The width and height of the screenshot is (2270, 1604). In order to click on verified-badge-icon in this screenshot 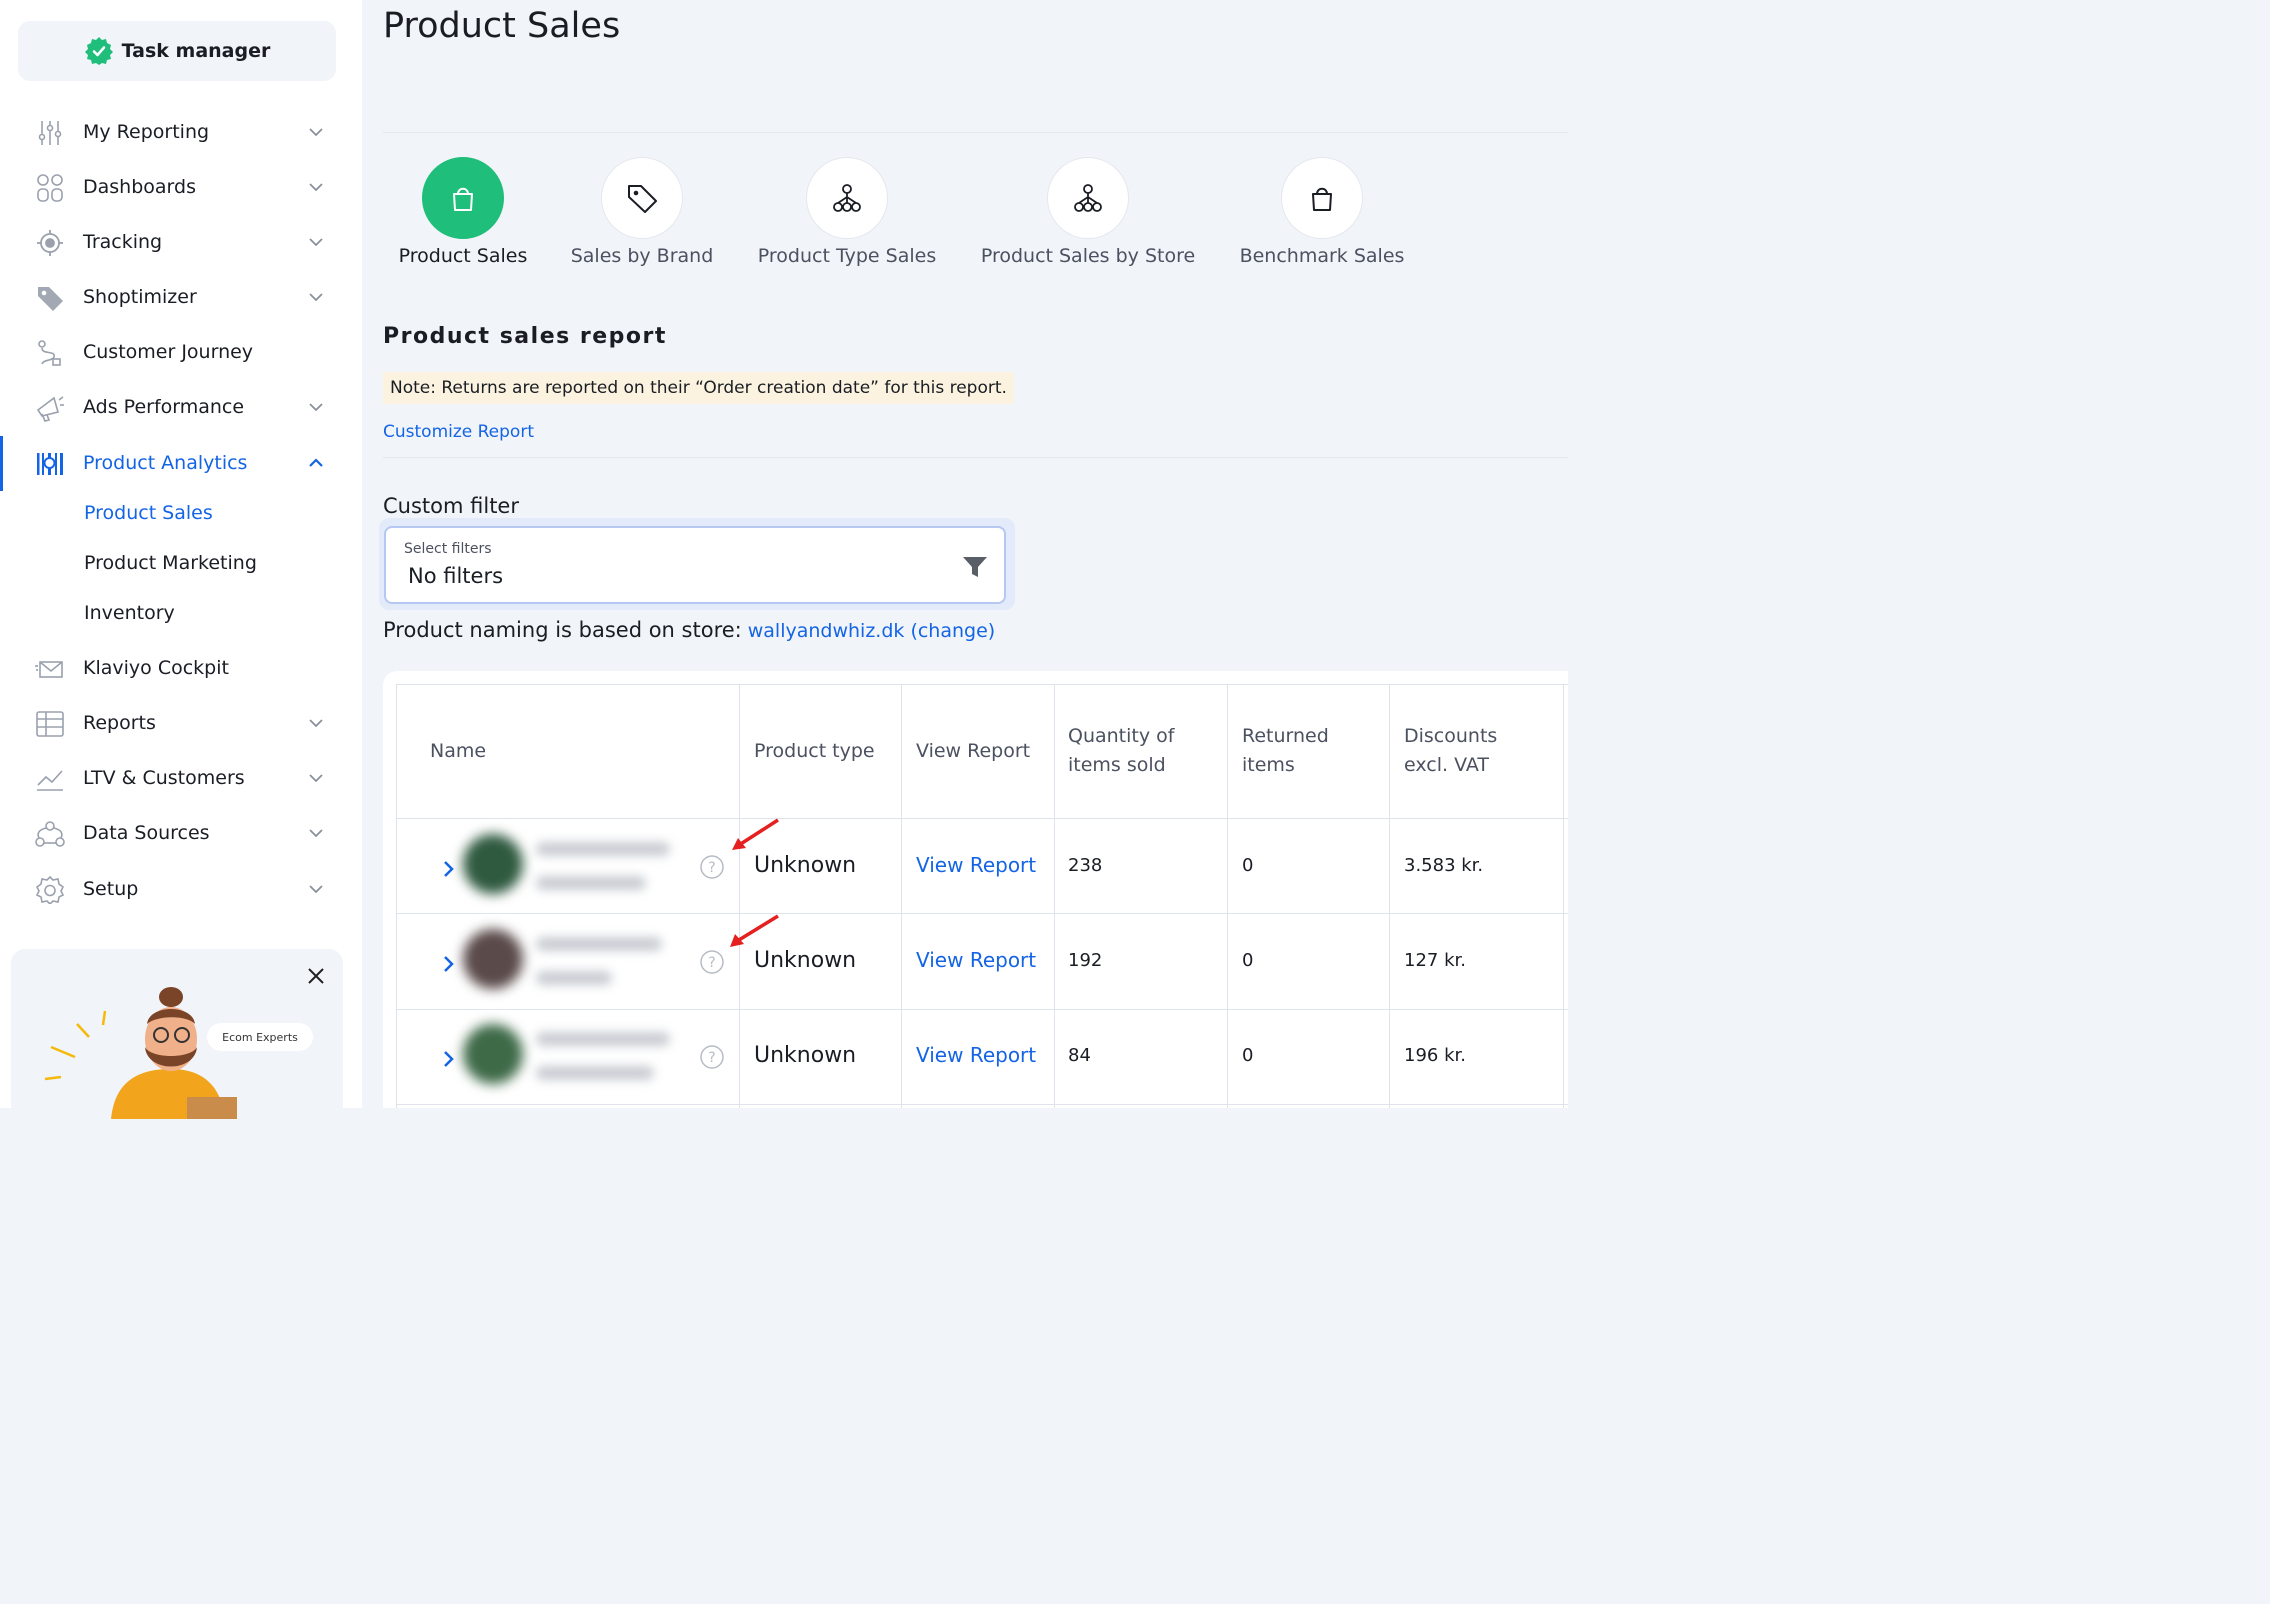, I will do `click(98, 51)`.